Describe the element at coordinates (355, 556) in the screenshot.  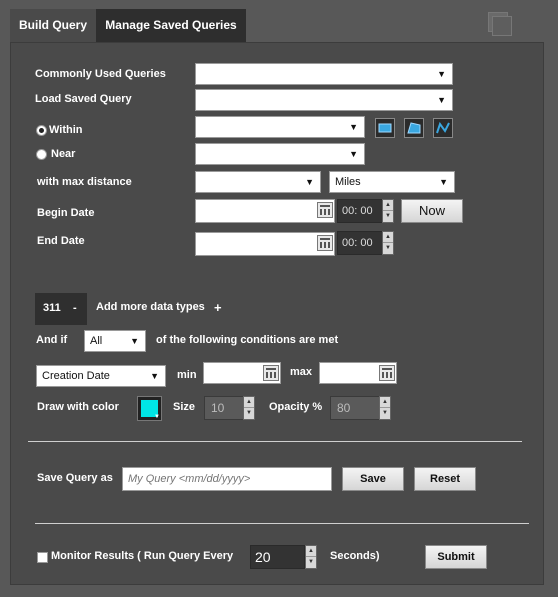
I see `seconds-label: Seconds)` at that location.